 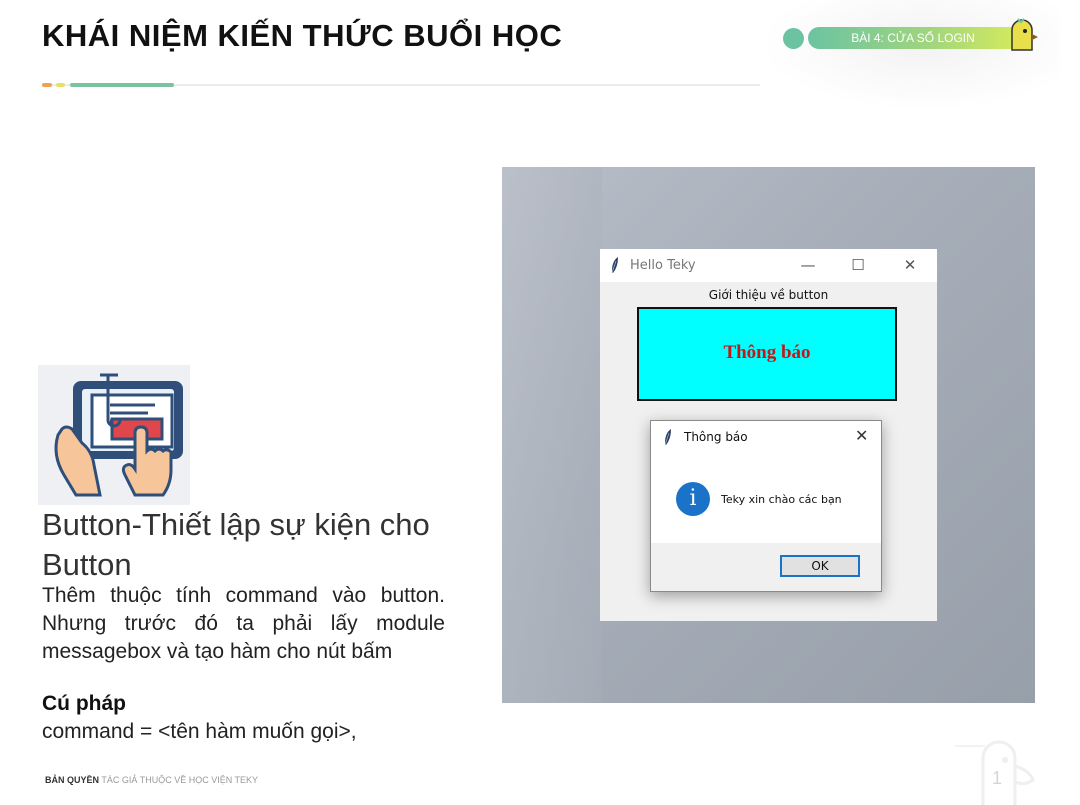 I want to click on dialog-message: Teky xin chào các bạn, so click(x=781, y=499).